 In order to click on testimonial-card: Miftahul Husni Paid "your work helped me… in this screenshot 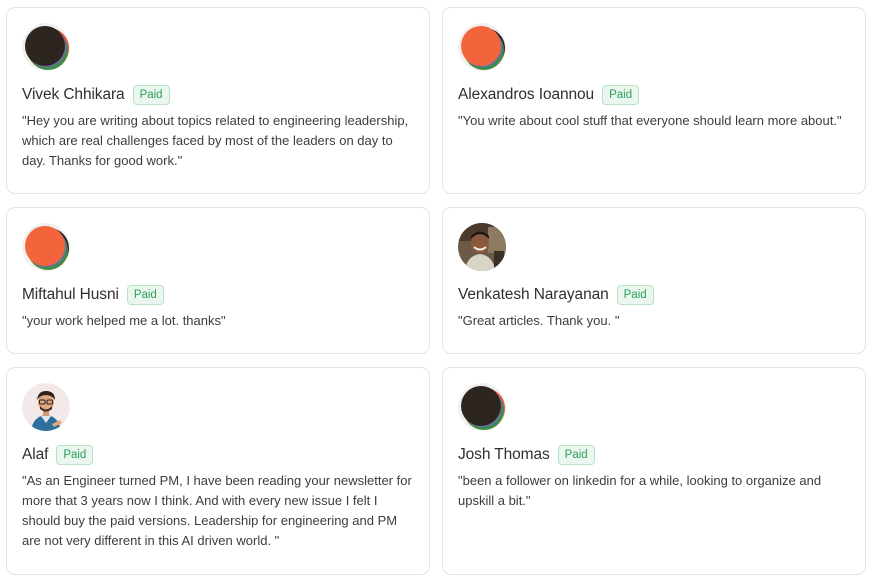, I will do `click(218, 280)`.